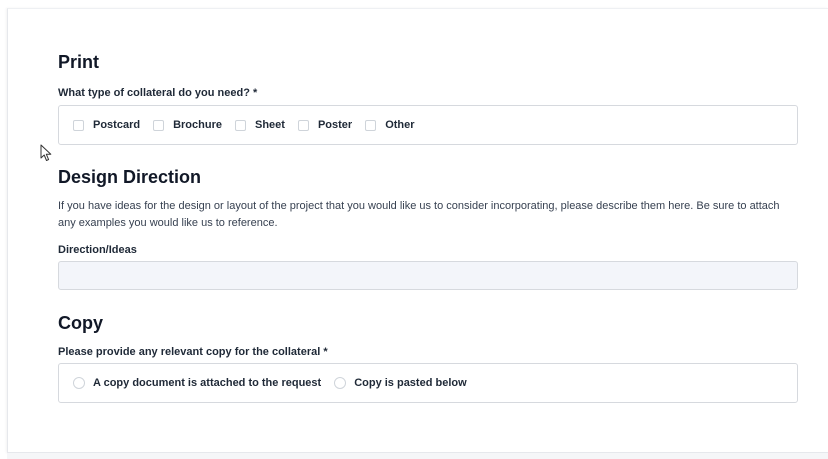 This screenshot has width=828, height=459. What do you see at coordinates (340, 383) in the screenshot?
I see `copy-pasted-radio` at bounding box center [340, 383].